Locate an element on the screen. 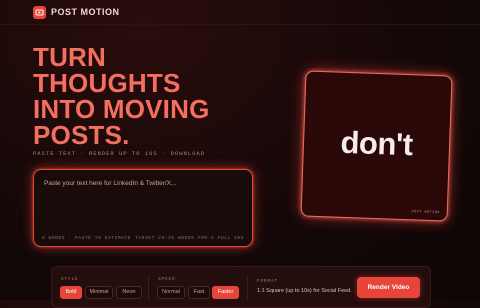 This screenshot has width=480, height=308. speed-option-faster: Faster is located at coordinates (225, 292).